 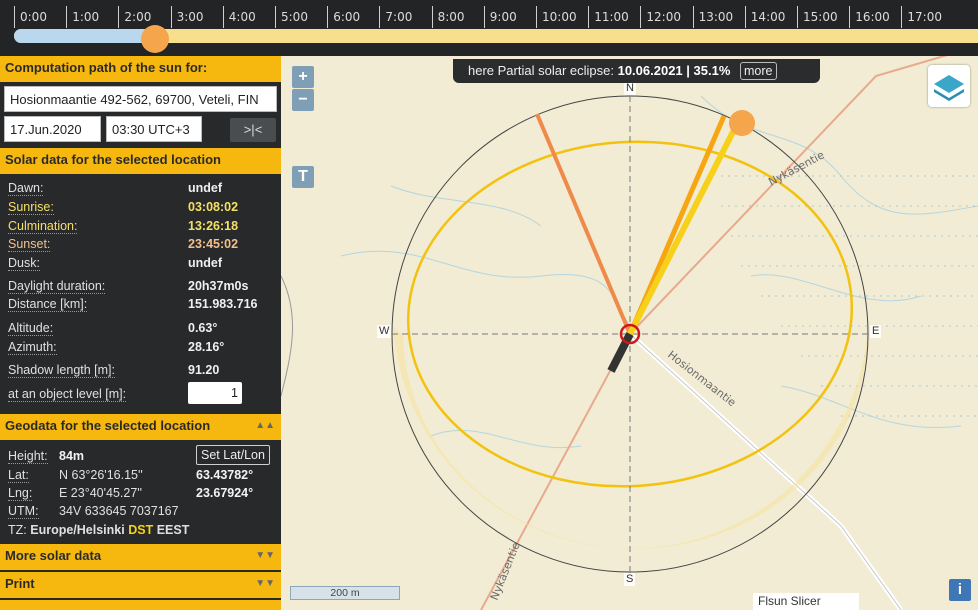 What do you see at coordinates (141, 530) in the screenshot?
I see `dst-badge: DST` at bounding box center [141, 530].